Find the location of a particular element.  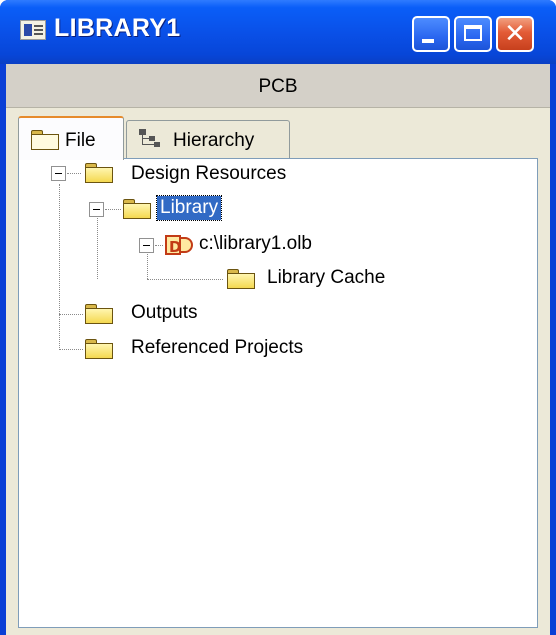

tree-item-design-resources: Design Resources is located at coordinates (208, 174).